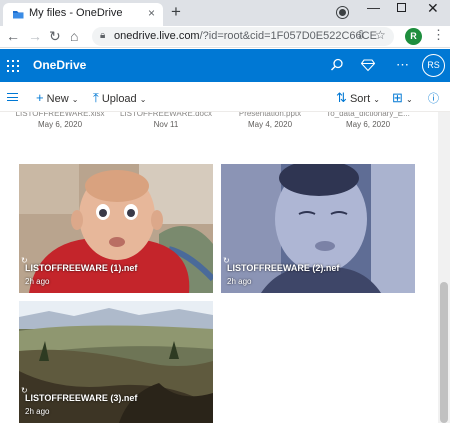  What do you see at coordinates (35, 36) in the screenshot?
I see `forward-arrow-icon: →` at bounding box center [35, 36].